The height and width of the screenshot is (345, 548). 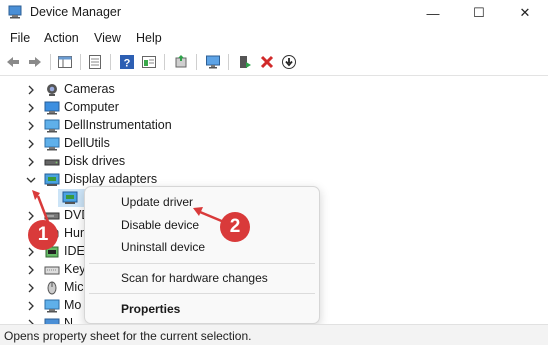 I want to click on tree-item-label: Cameras, so click(x=89, y=89).